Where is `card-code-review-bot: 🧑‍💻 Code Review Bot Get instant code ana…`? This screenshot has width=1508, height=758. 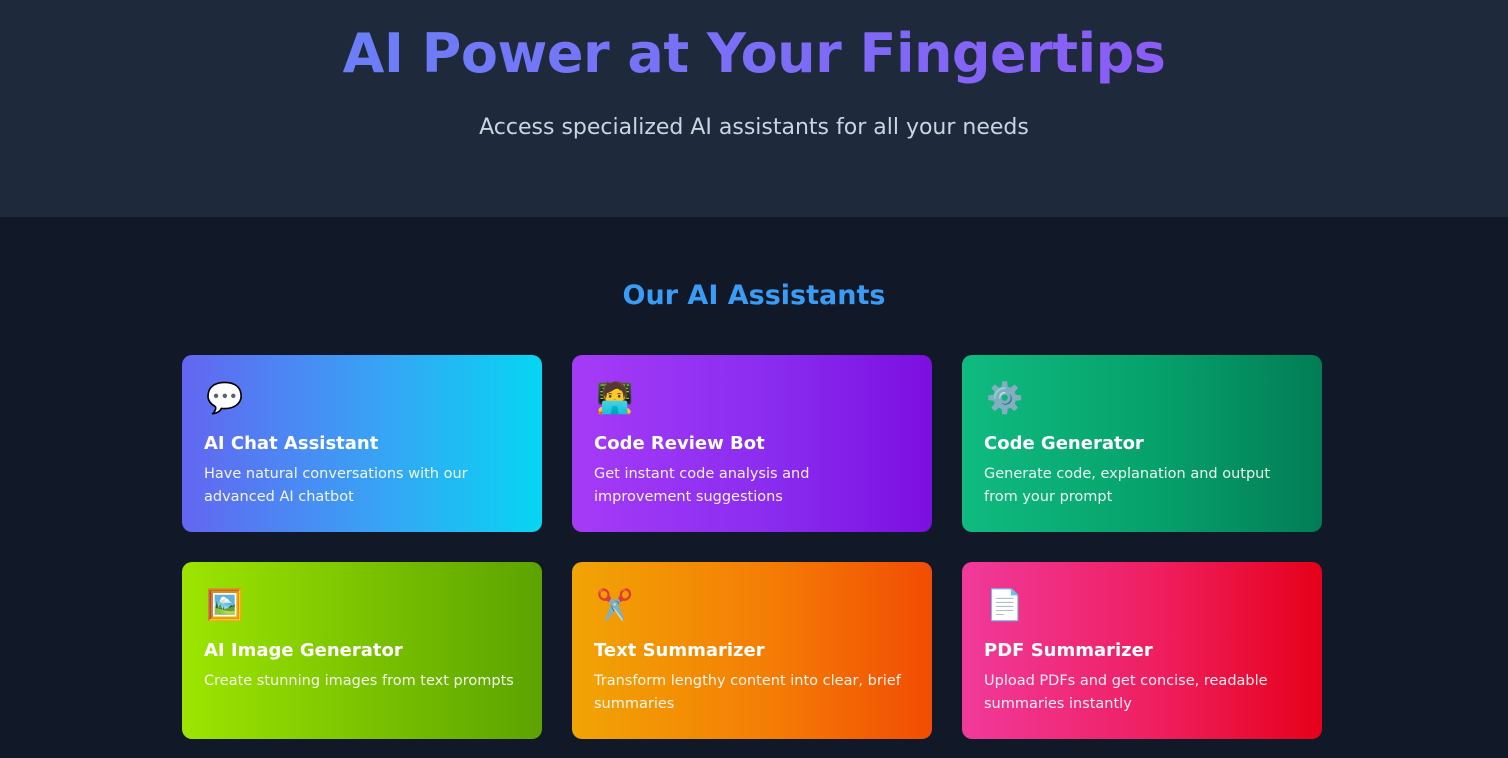
card-code-review-bot: 🧑‍💻 Code Review Bot Get instant code ana… is located at coordinates (752, 443).